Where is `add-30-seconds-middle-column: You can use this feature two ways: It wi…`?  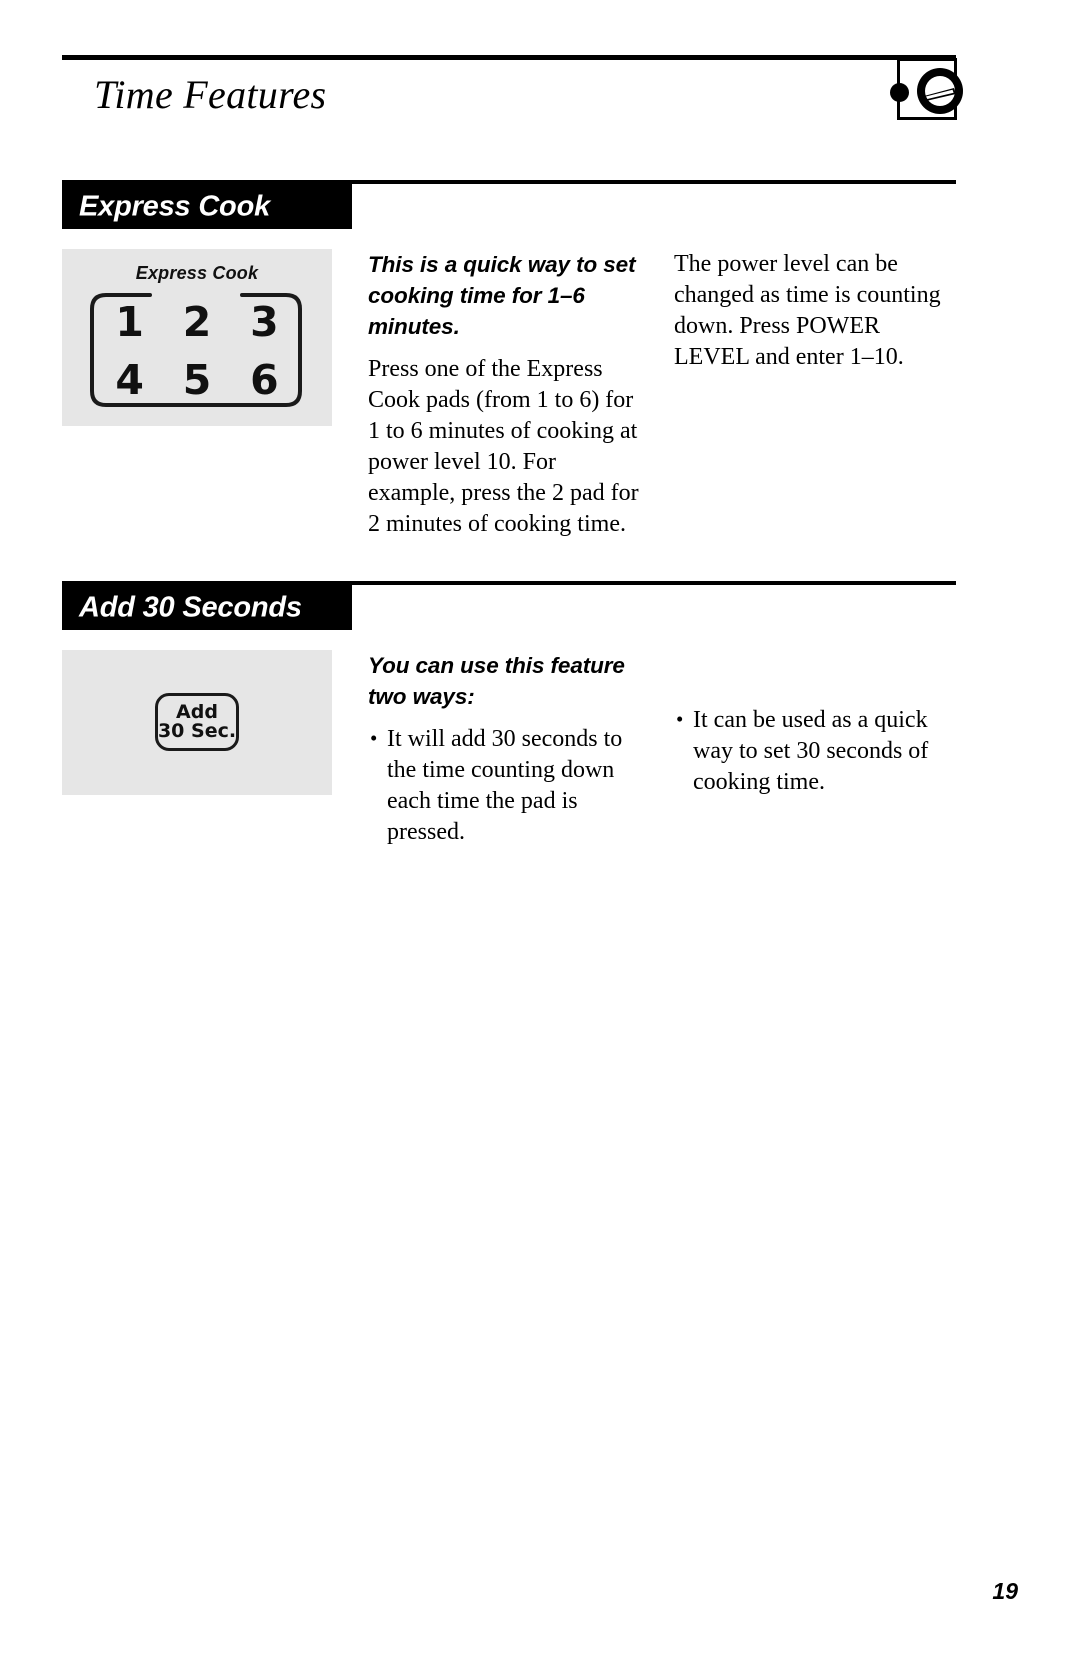 add-30-seconds-middle-column: You can use this feature two ways: It wi… is located at coordinates (507, 749).